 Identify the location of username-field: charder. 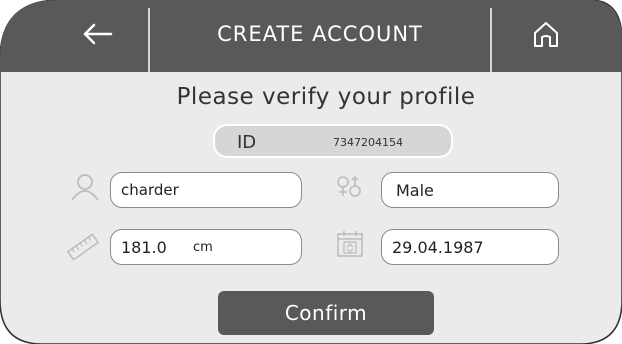
(206, 190).